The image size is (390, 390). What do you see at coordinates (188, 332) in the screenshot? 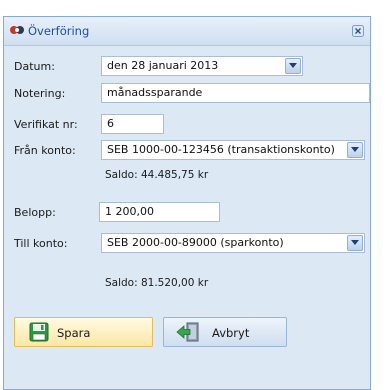
I see `exit-arrow-icon` at bounding box center [188, 332].